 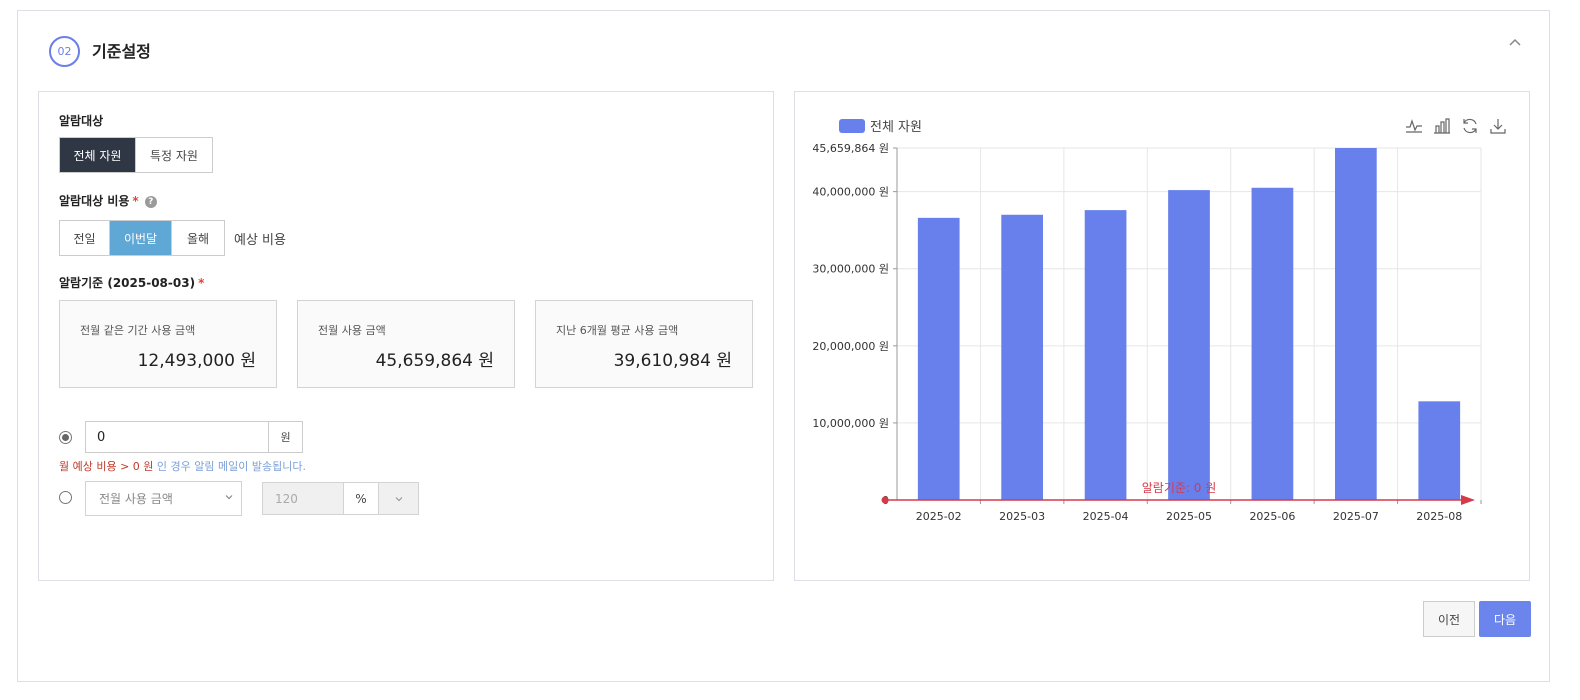 What do you see at coordinates (65, 497) in the screenshot?
I see `threshold-percent-radio` at bounding box center [65, 497].